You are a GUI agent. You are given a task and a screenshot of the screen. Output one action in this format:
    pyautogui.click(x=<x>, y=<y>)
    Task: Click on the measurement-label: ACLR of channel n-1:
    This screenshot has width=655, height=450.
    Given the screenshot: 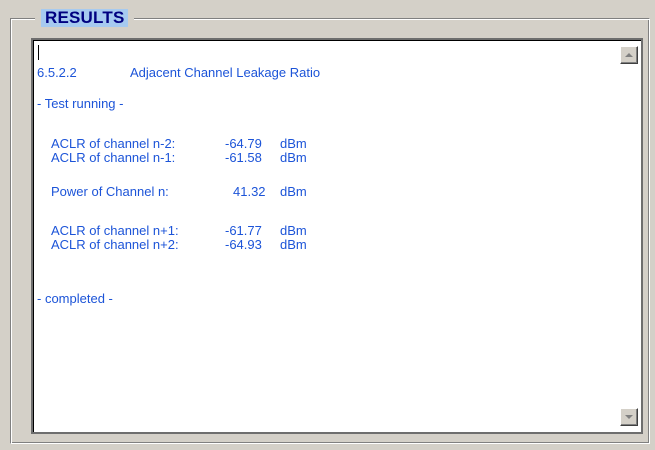 What is the action you would take?
    pyautogui.click(x=113, y=157)
    